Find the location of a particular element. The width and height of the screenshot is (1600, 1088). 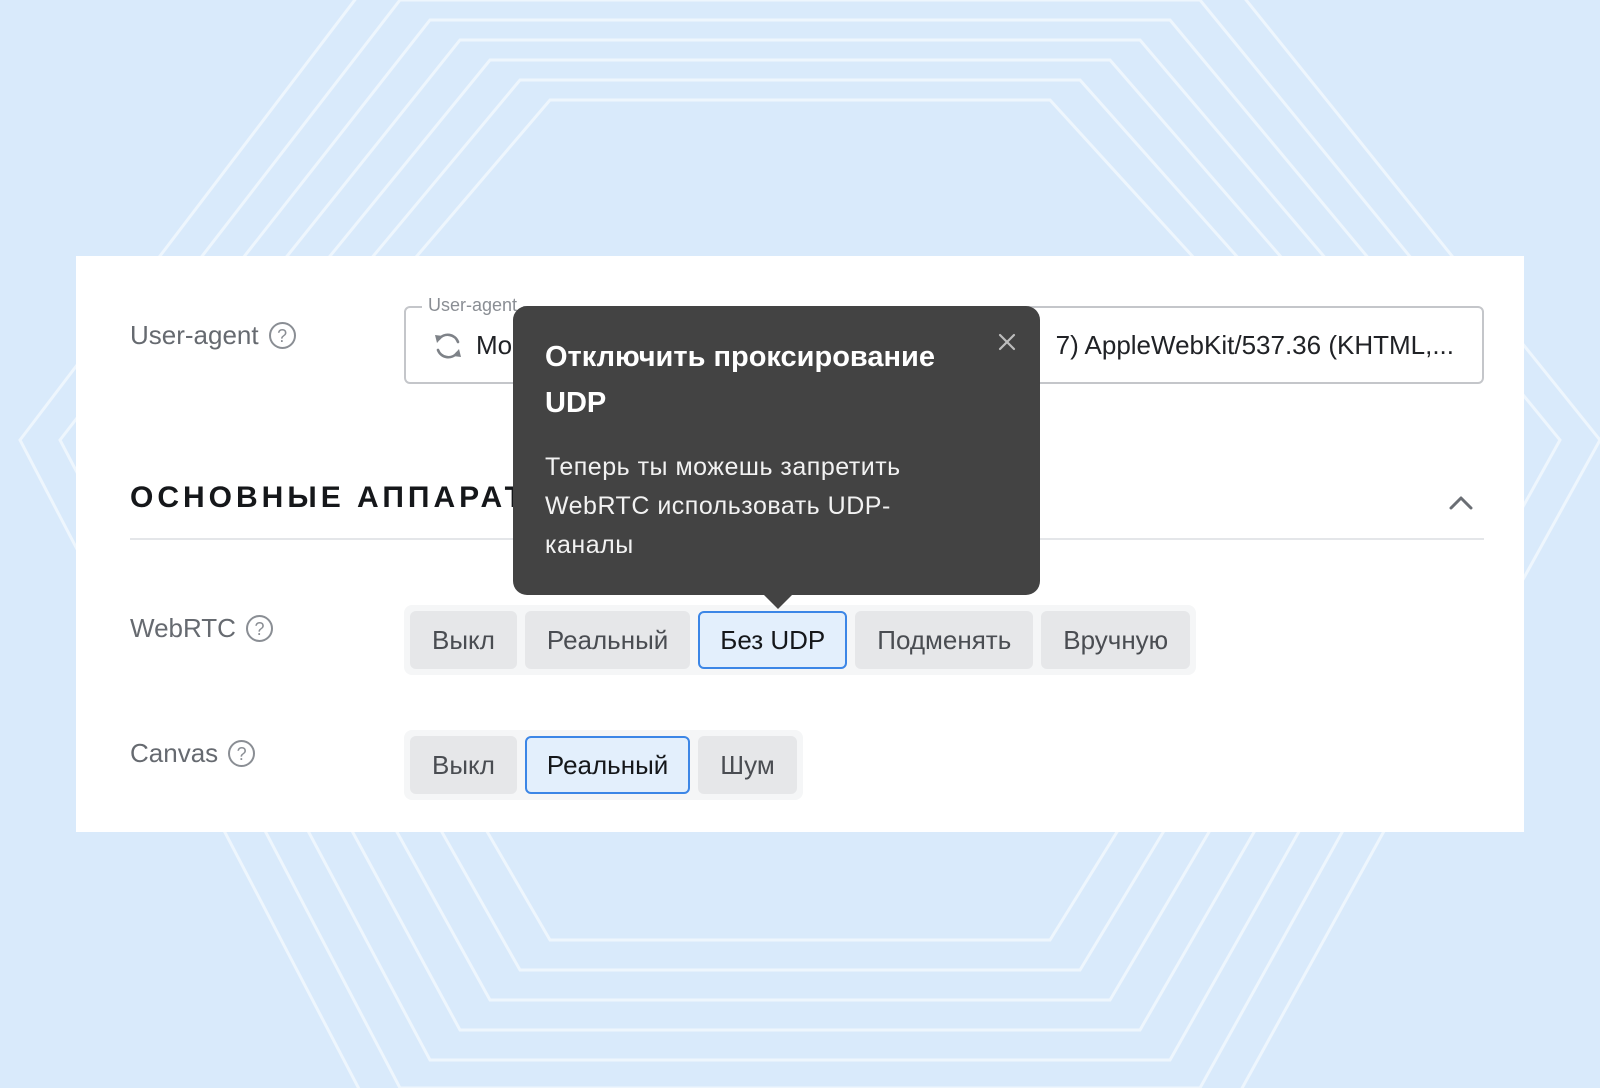

webrtc-option-no-udp: Без UDP is located at coordinates (773, 640).